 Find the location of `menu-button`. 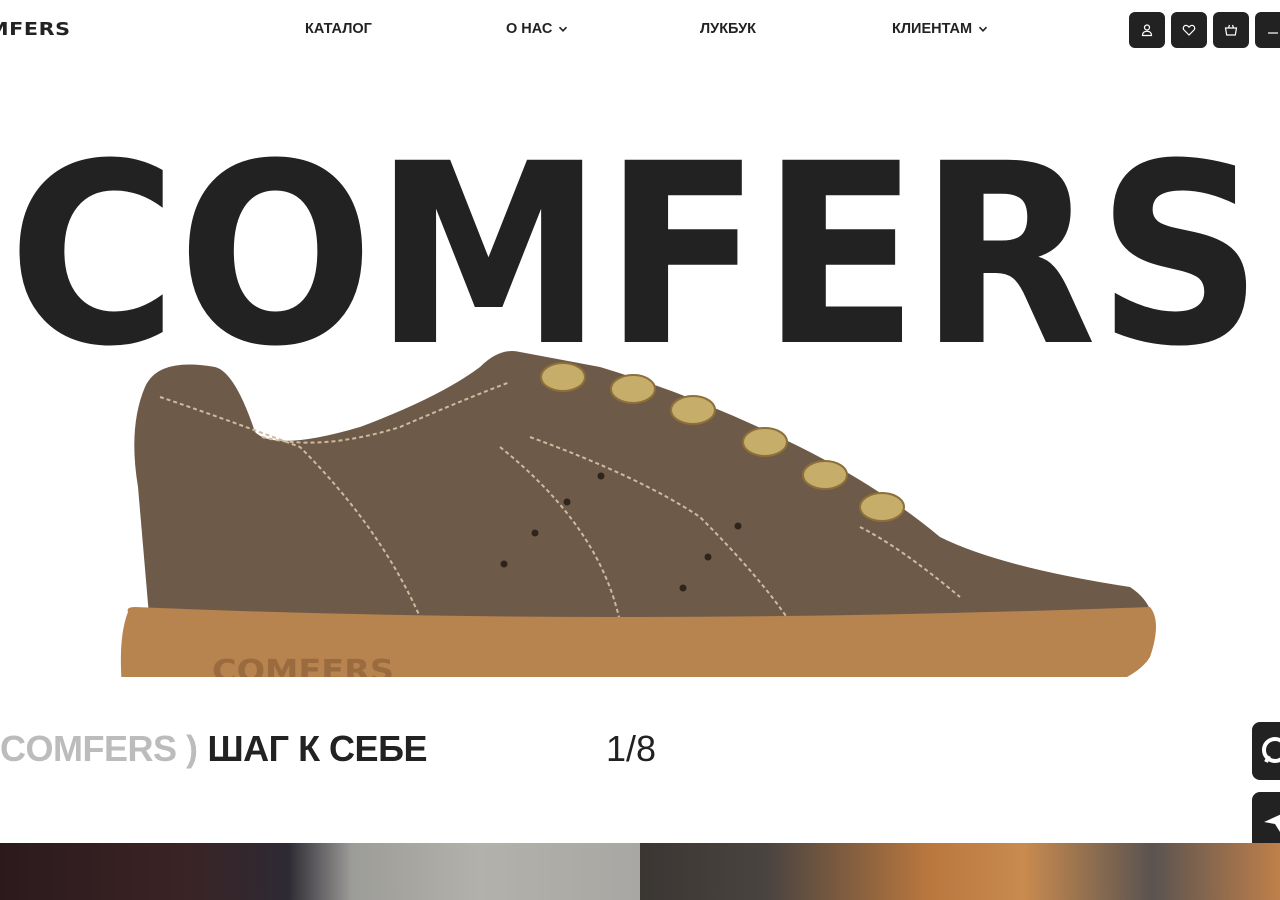

menu-button is located at coordinates (1267, 30).